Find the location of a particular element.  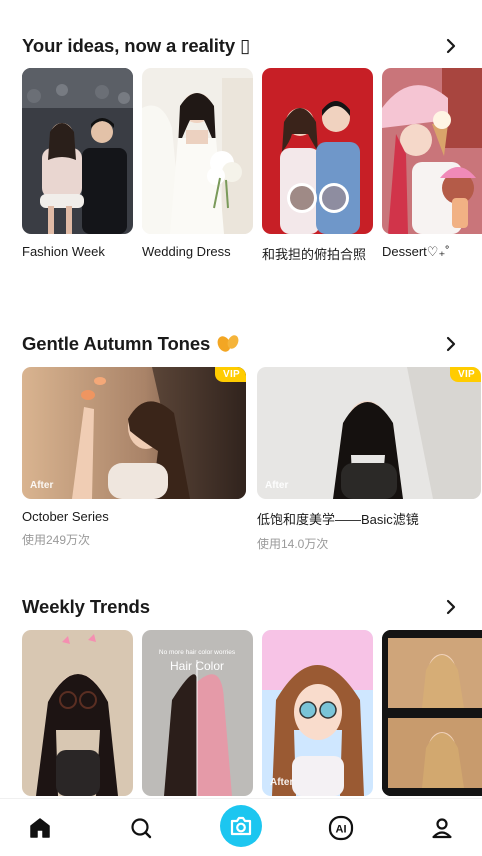

ai-icon: AI is located at coordinates (341, 828).